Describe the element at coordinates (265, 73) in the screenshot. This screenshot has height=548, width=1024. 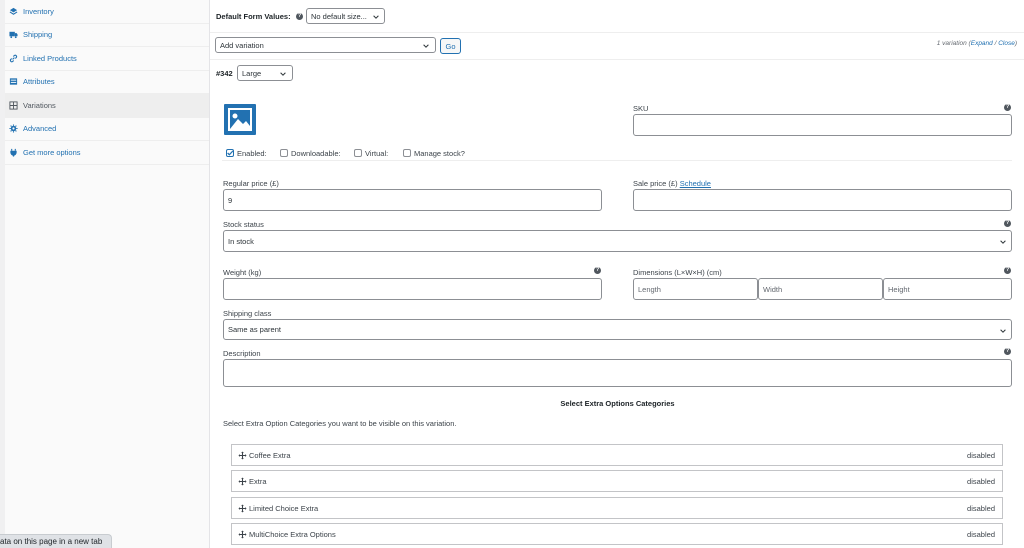
I see `variation-size-select: Large` at that location.